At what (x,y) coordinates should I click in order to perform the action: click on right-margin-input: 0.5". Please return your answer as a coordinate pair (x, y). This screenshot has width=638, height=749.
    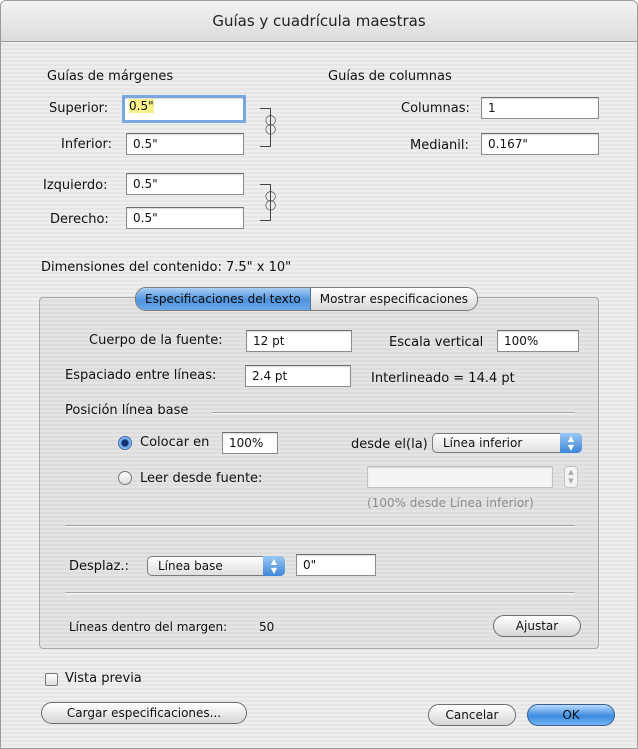
    Looking at the image, I should click on (185, 218).